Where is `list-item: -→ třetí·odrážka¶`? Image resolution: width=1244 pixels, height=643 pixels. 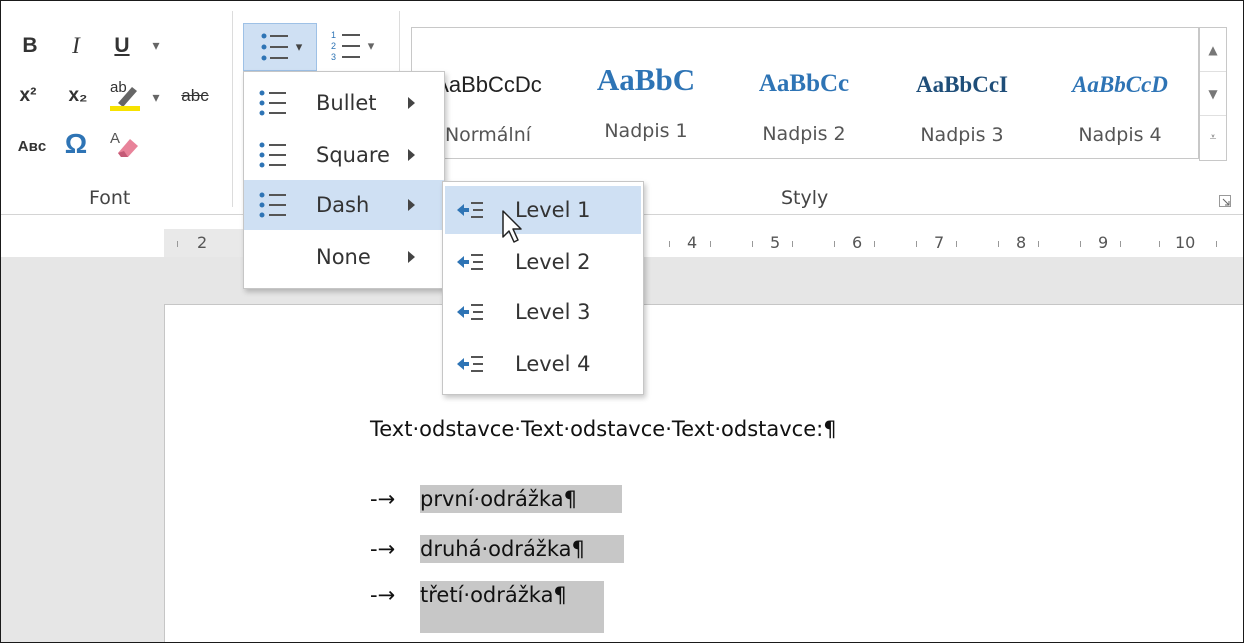
list-item: -→ třetí·odrážka¶ is located at coordinates (487, 607).